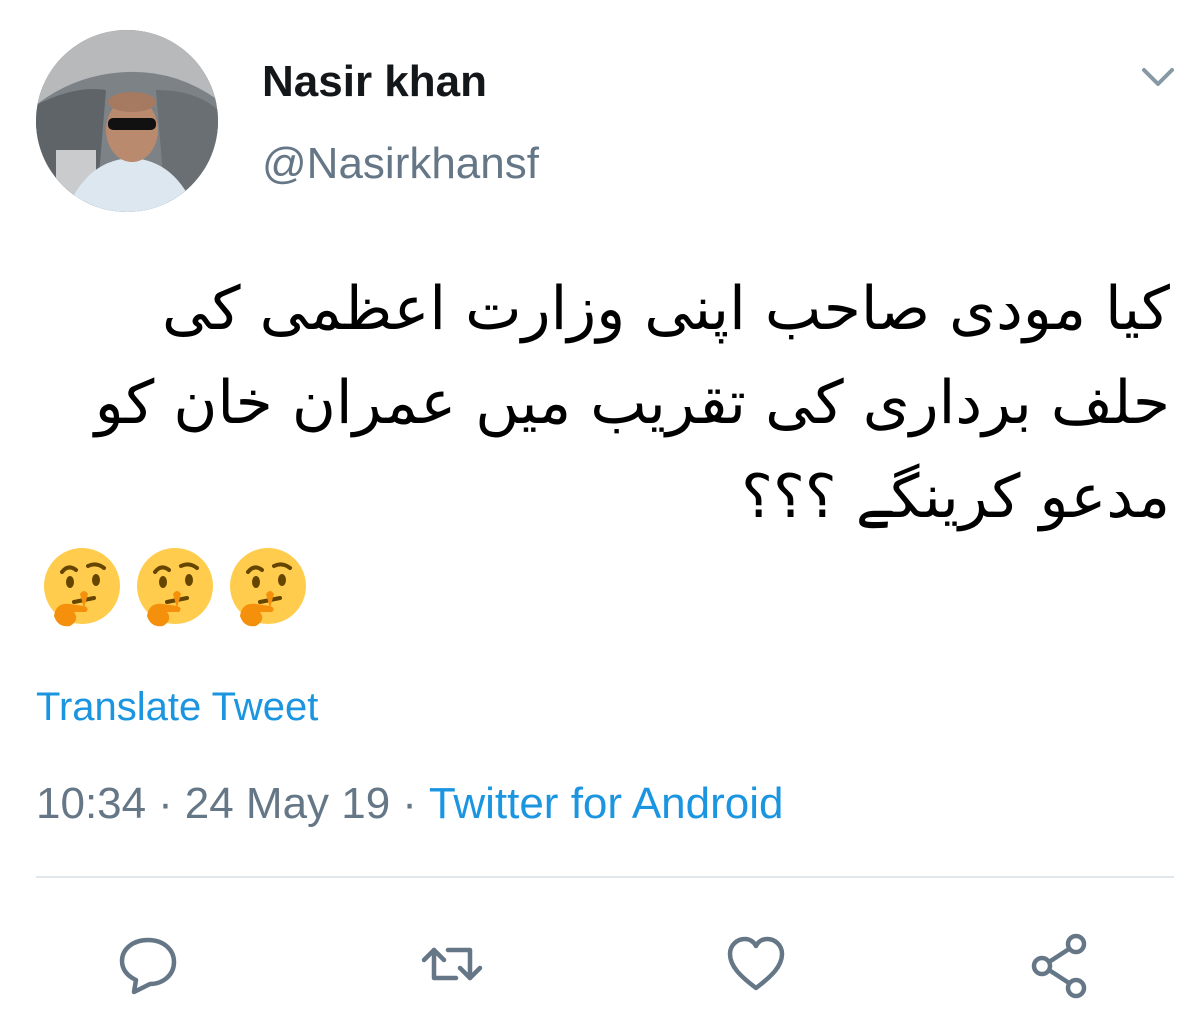 The image size is (1200, 1031). I want to click on author-display-name: Nasir khan, so click(374, 82).